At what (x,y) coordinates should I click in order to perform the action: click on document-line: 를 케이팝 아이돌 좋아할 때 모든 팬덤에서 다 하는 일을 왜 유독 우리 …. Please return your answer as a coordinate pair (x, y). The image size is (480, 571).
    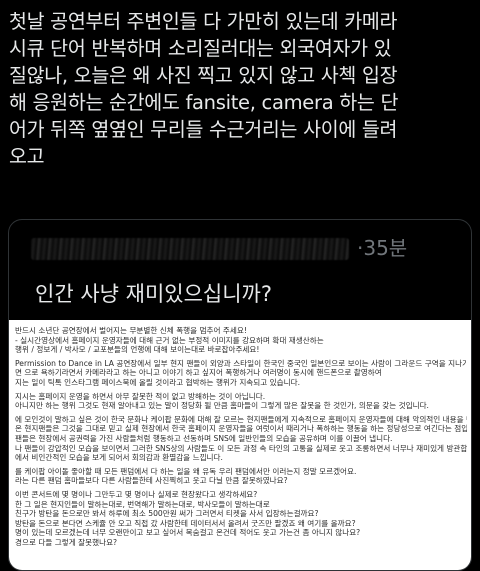
    Looking at the image, I should click on (186, 471).